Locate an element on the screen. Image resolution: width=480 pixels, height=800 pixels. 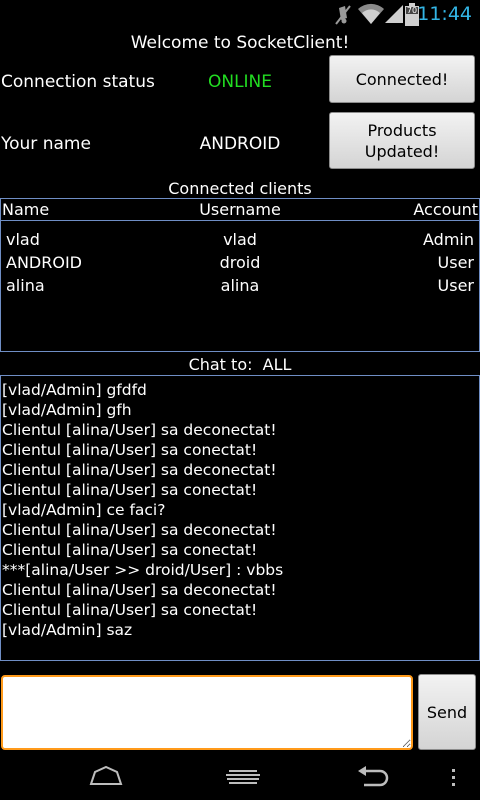
clients-table-header: Name Username Account is located at coordinates (240, 210).